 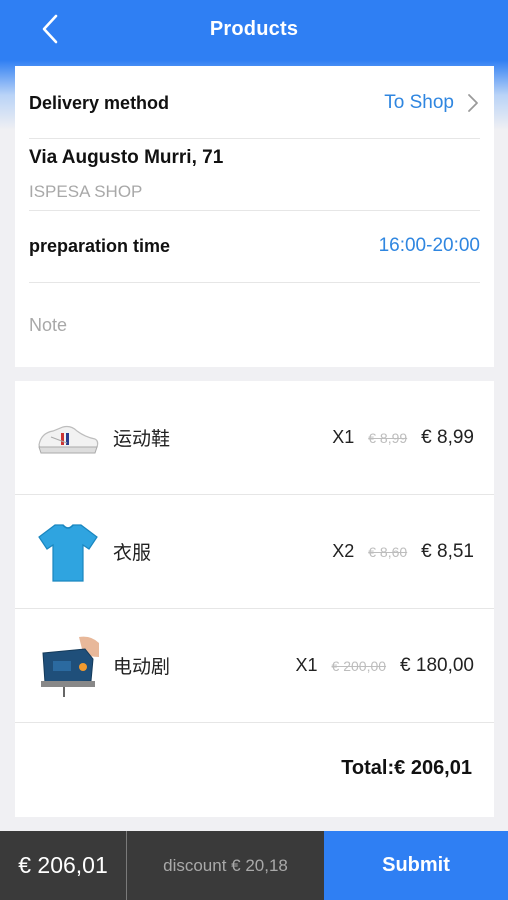 I want to click on shop-row: ISPESA SHOP, so click(x=254, y=192).